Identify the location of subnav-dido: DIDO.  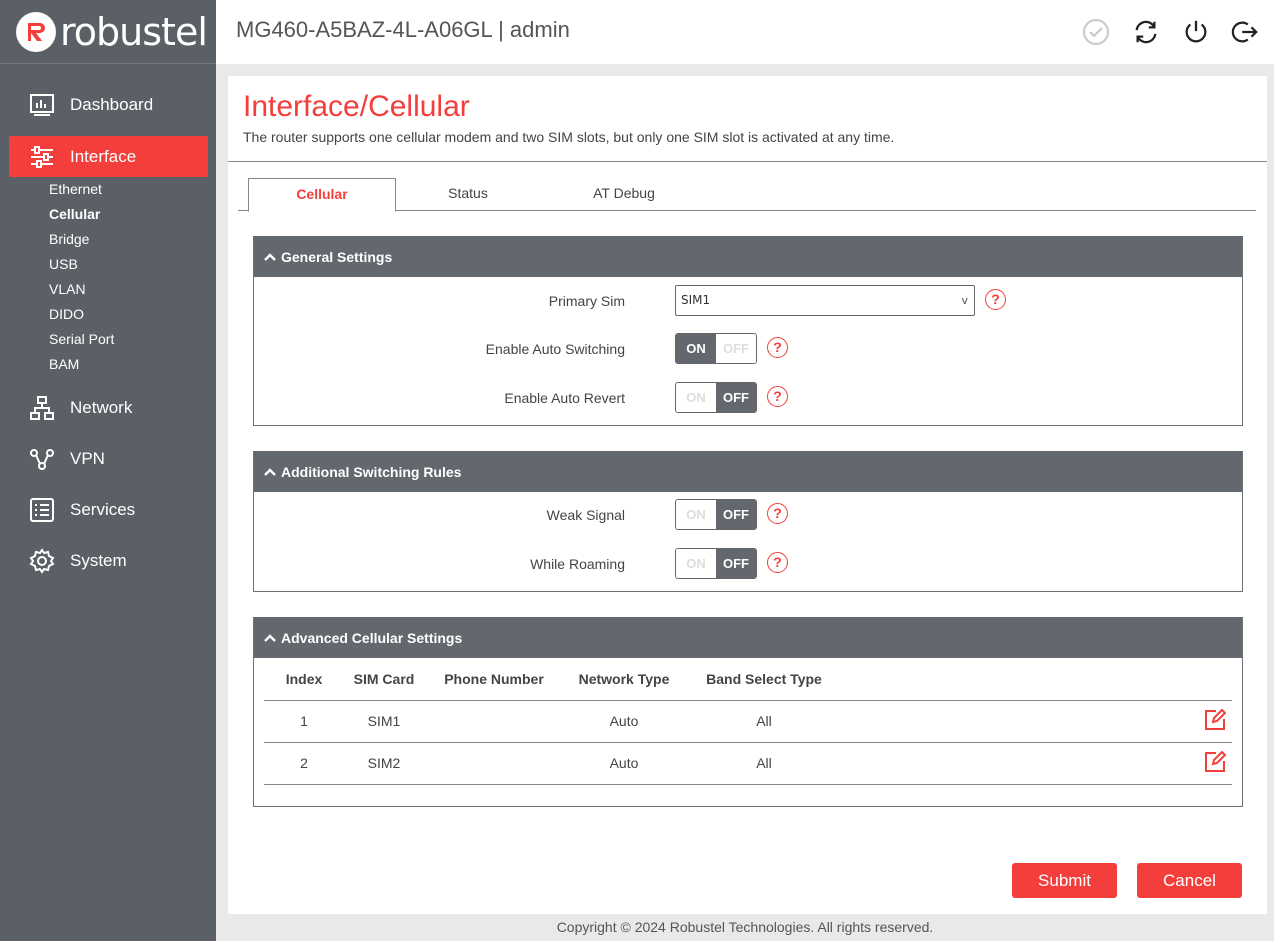
(81, 314).